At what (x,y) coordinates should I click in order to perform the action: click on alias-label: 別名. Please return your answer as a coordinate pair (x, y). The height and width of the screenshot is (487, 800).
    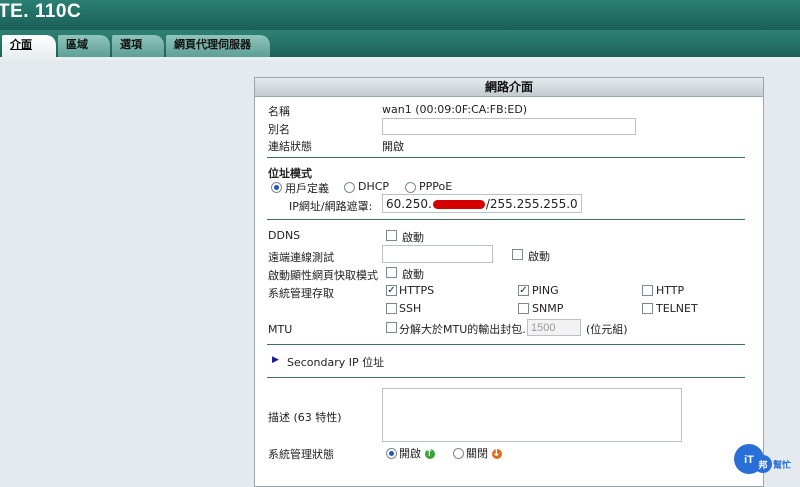
    Looking at the image, I should click on (279, 129).